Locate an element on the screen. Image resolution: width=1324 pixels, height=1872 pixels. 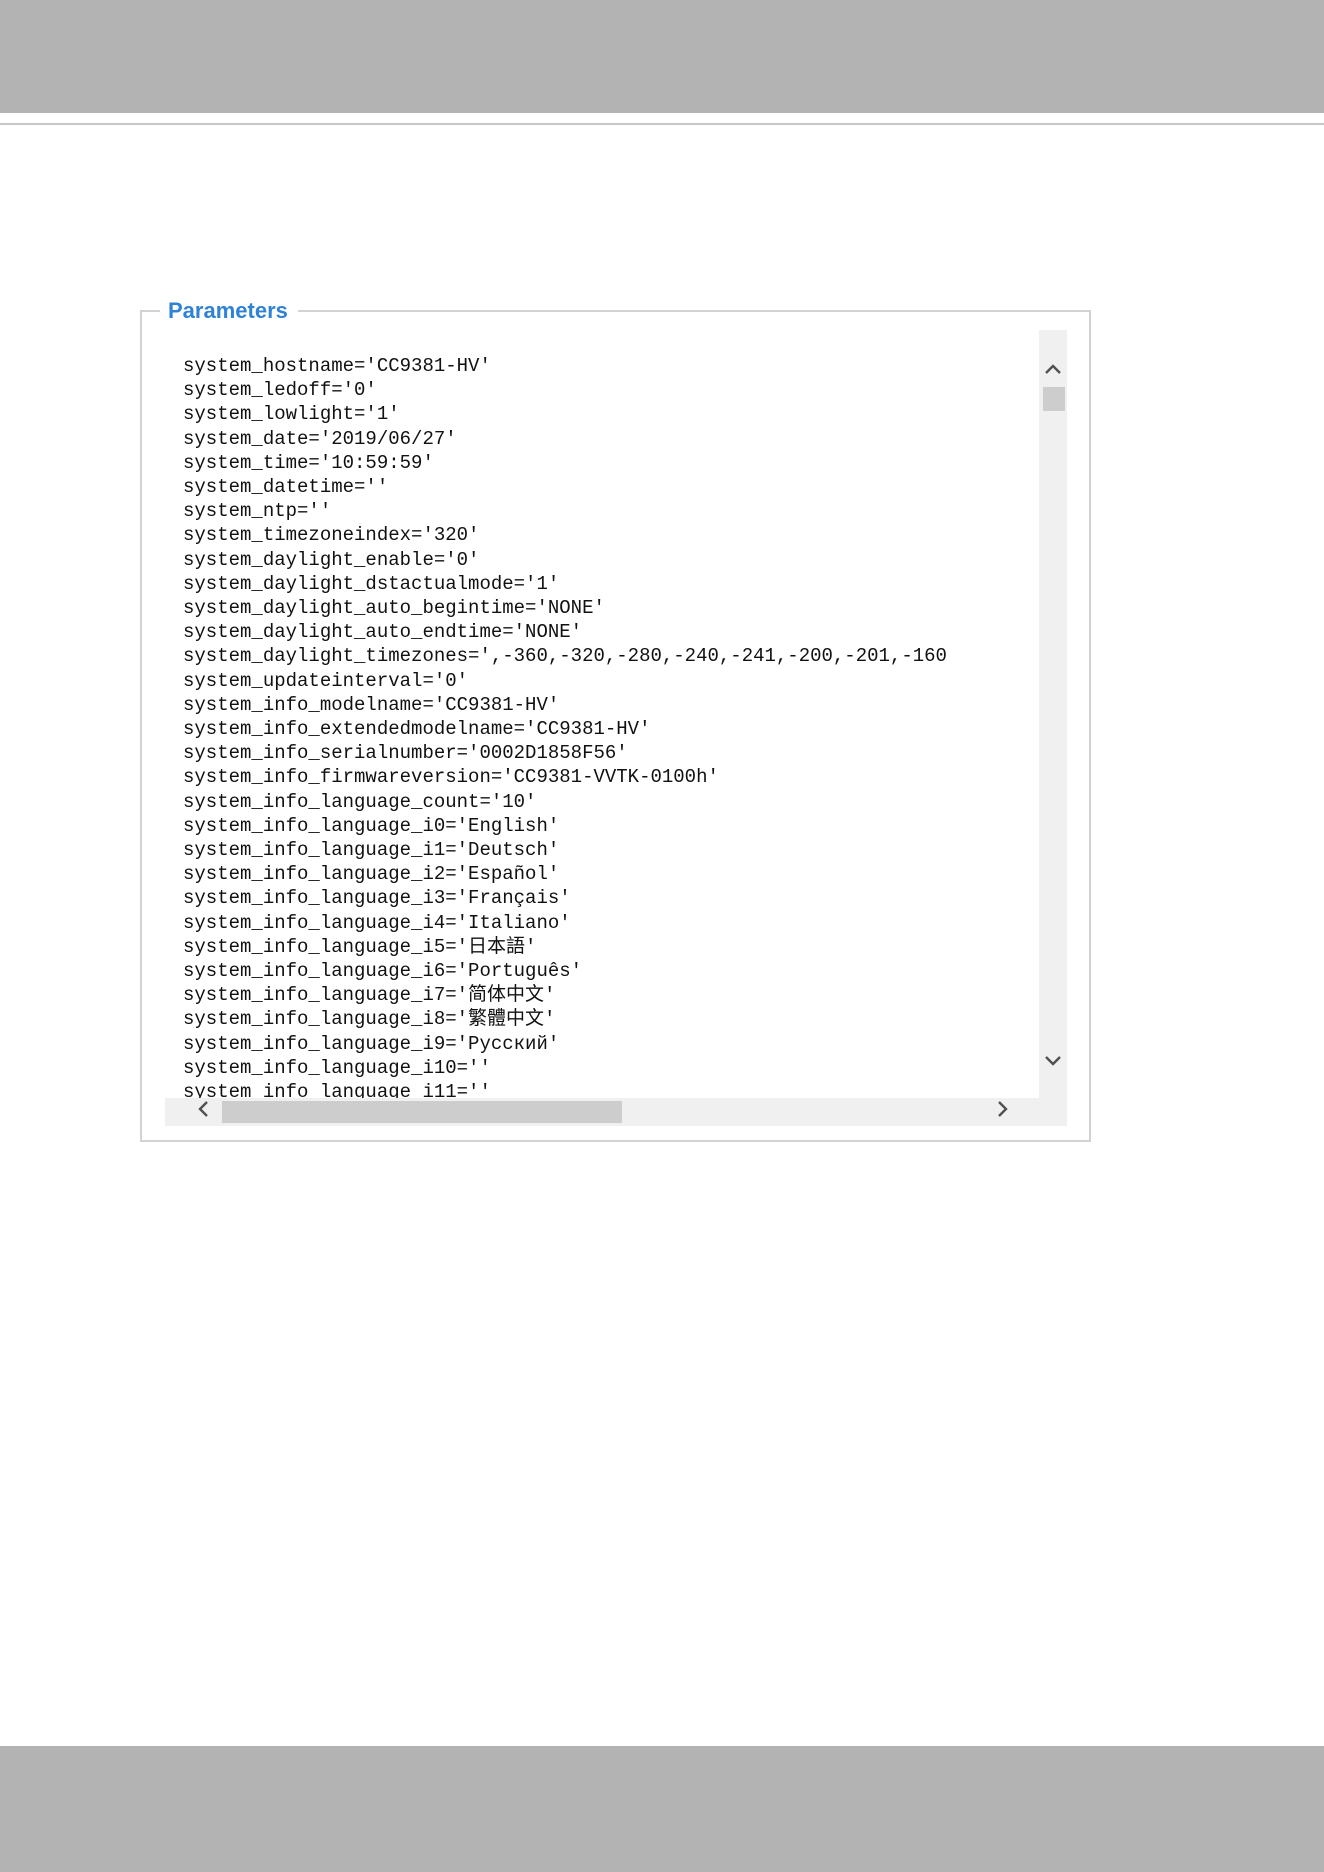
vertical-scrollbar is located at coordinates (1053, 714).